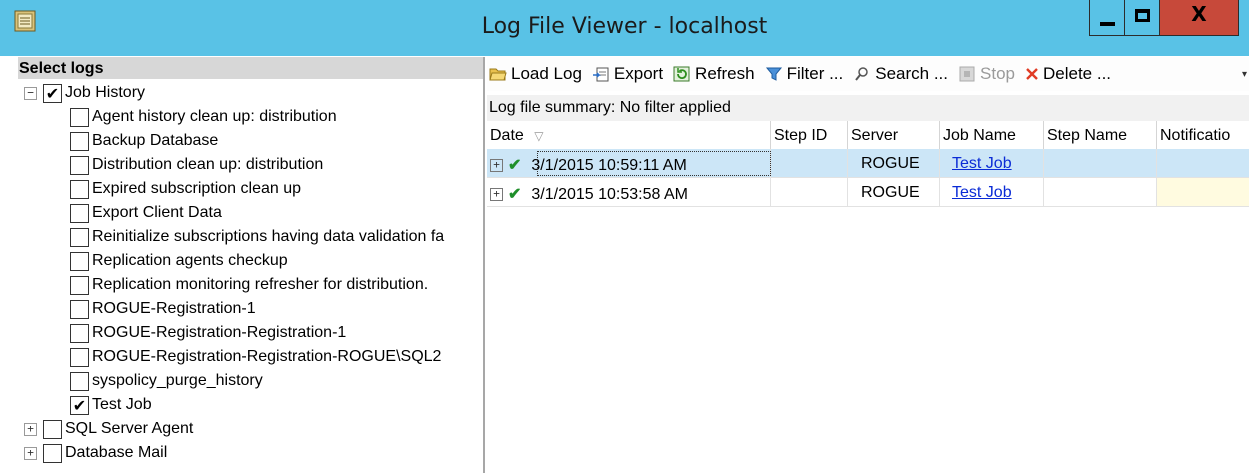 The image size is (1249, 473). I want to click on log-summary: Log file summary: No filter applied, so click(868, 108).